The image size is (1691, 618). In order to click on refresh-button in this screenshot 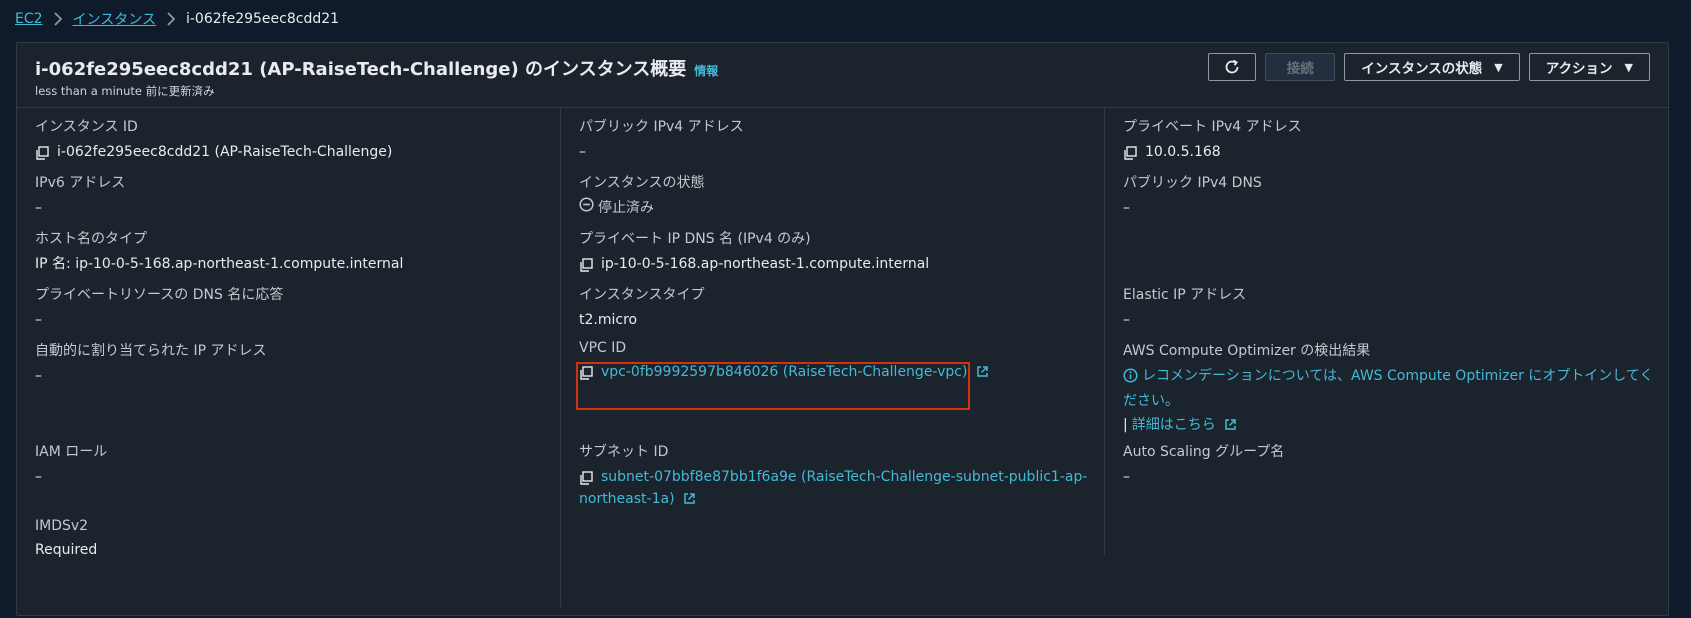, I will do `click(1232, 67)`.